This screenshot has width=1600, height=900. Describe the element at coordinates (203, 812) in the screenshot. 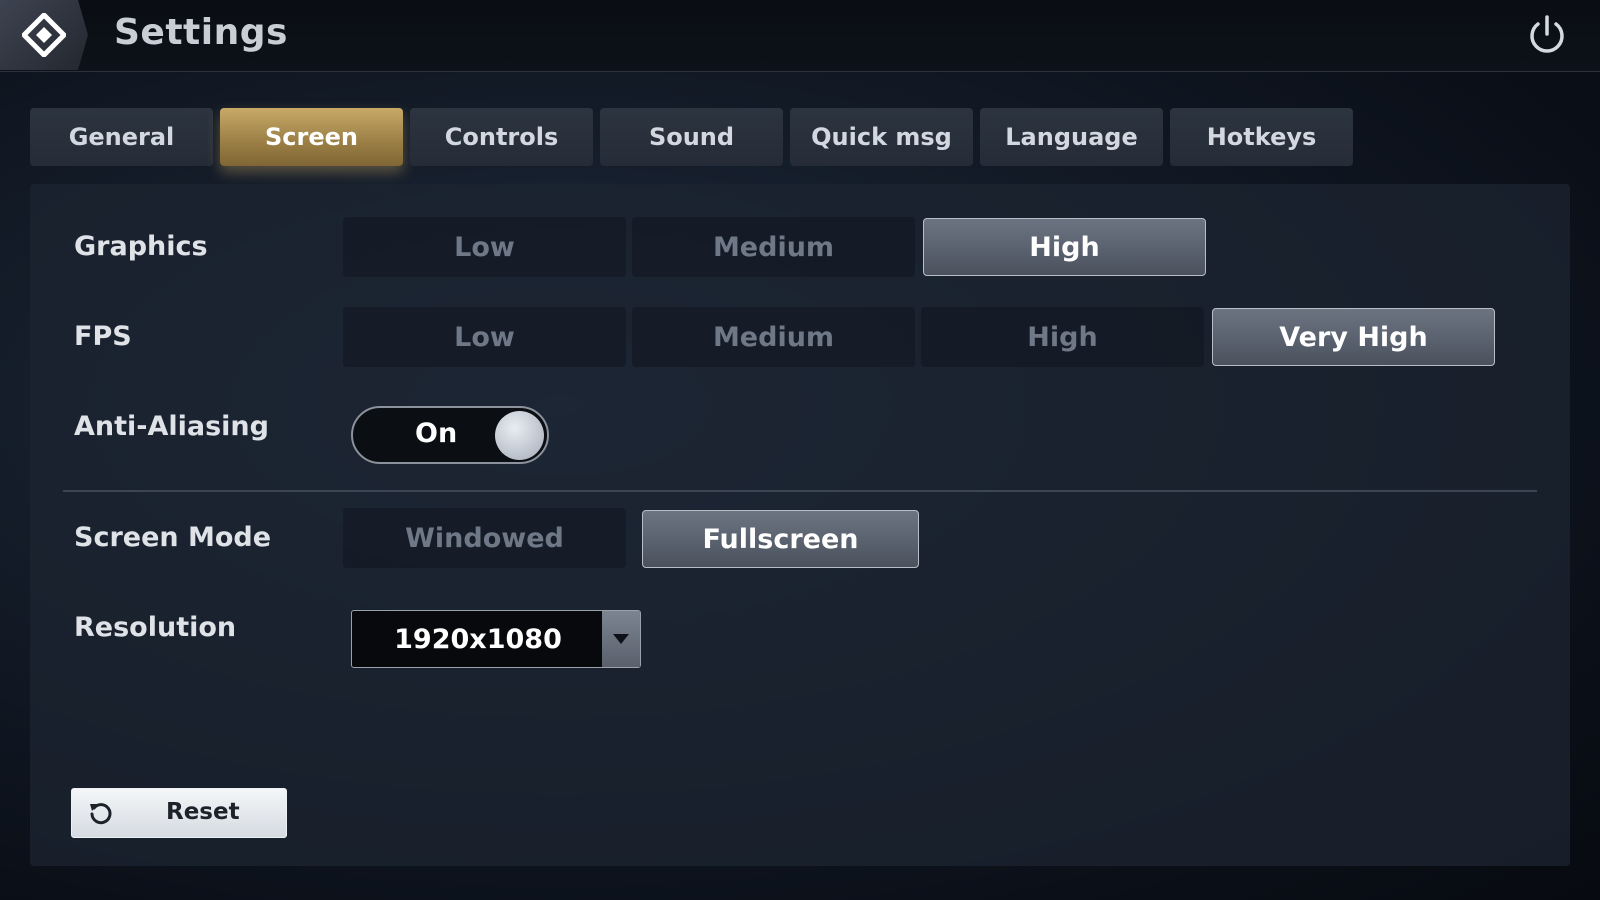

I see `reset-label: Reset` at that location.